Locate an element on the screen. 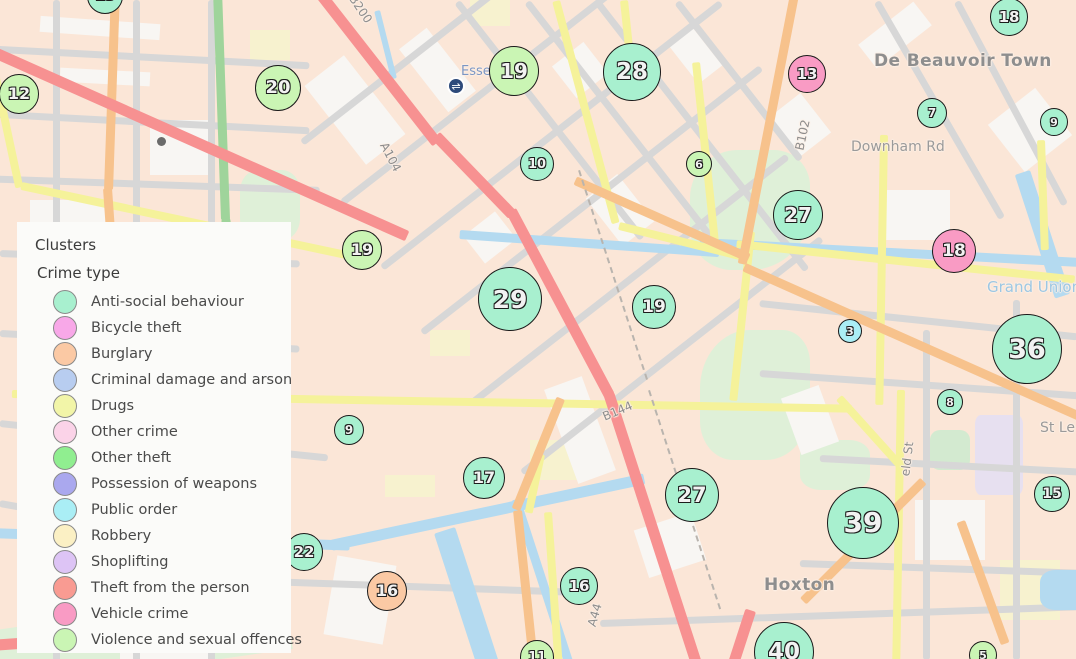  cluster-marker: 10 is located at coordinates (537, 164).